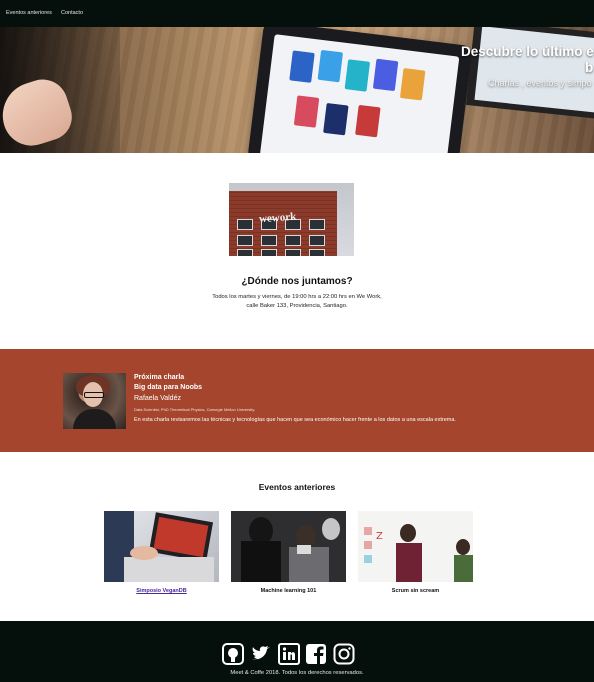 Image resolution: width=594 pixels, height=682 pixels. Describe the element at coordinates (72, 13) in the screenshot. I see `nav-link-contacto: Contacto` at that location.